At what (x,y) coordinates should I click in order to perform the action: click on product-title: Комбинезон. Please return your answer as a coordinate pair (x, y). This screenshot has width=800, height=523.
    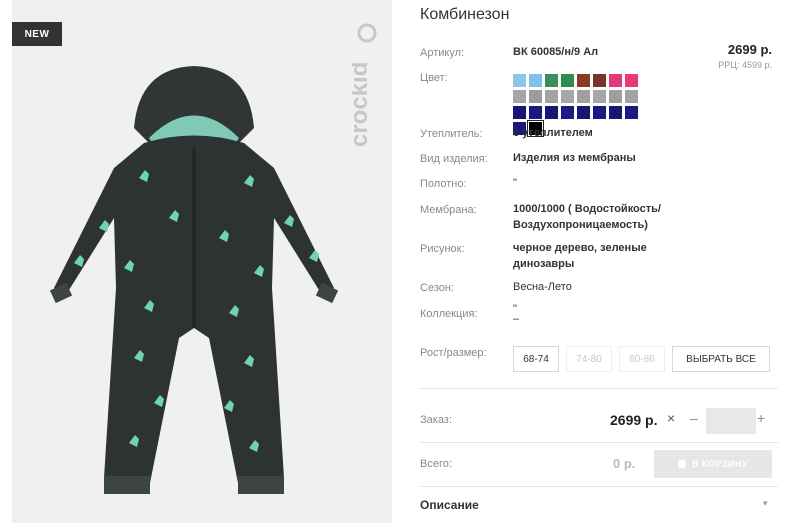
    Looking at the image, I should click on (465, 14).